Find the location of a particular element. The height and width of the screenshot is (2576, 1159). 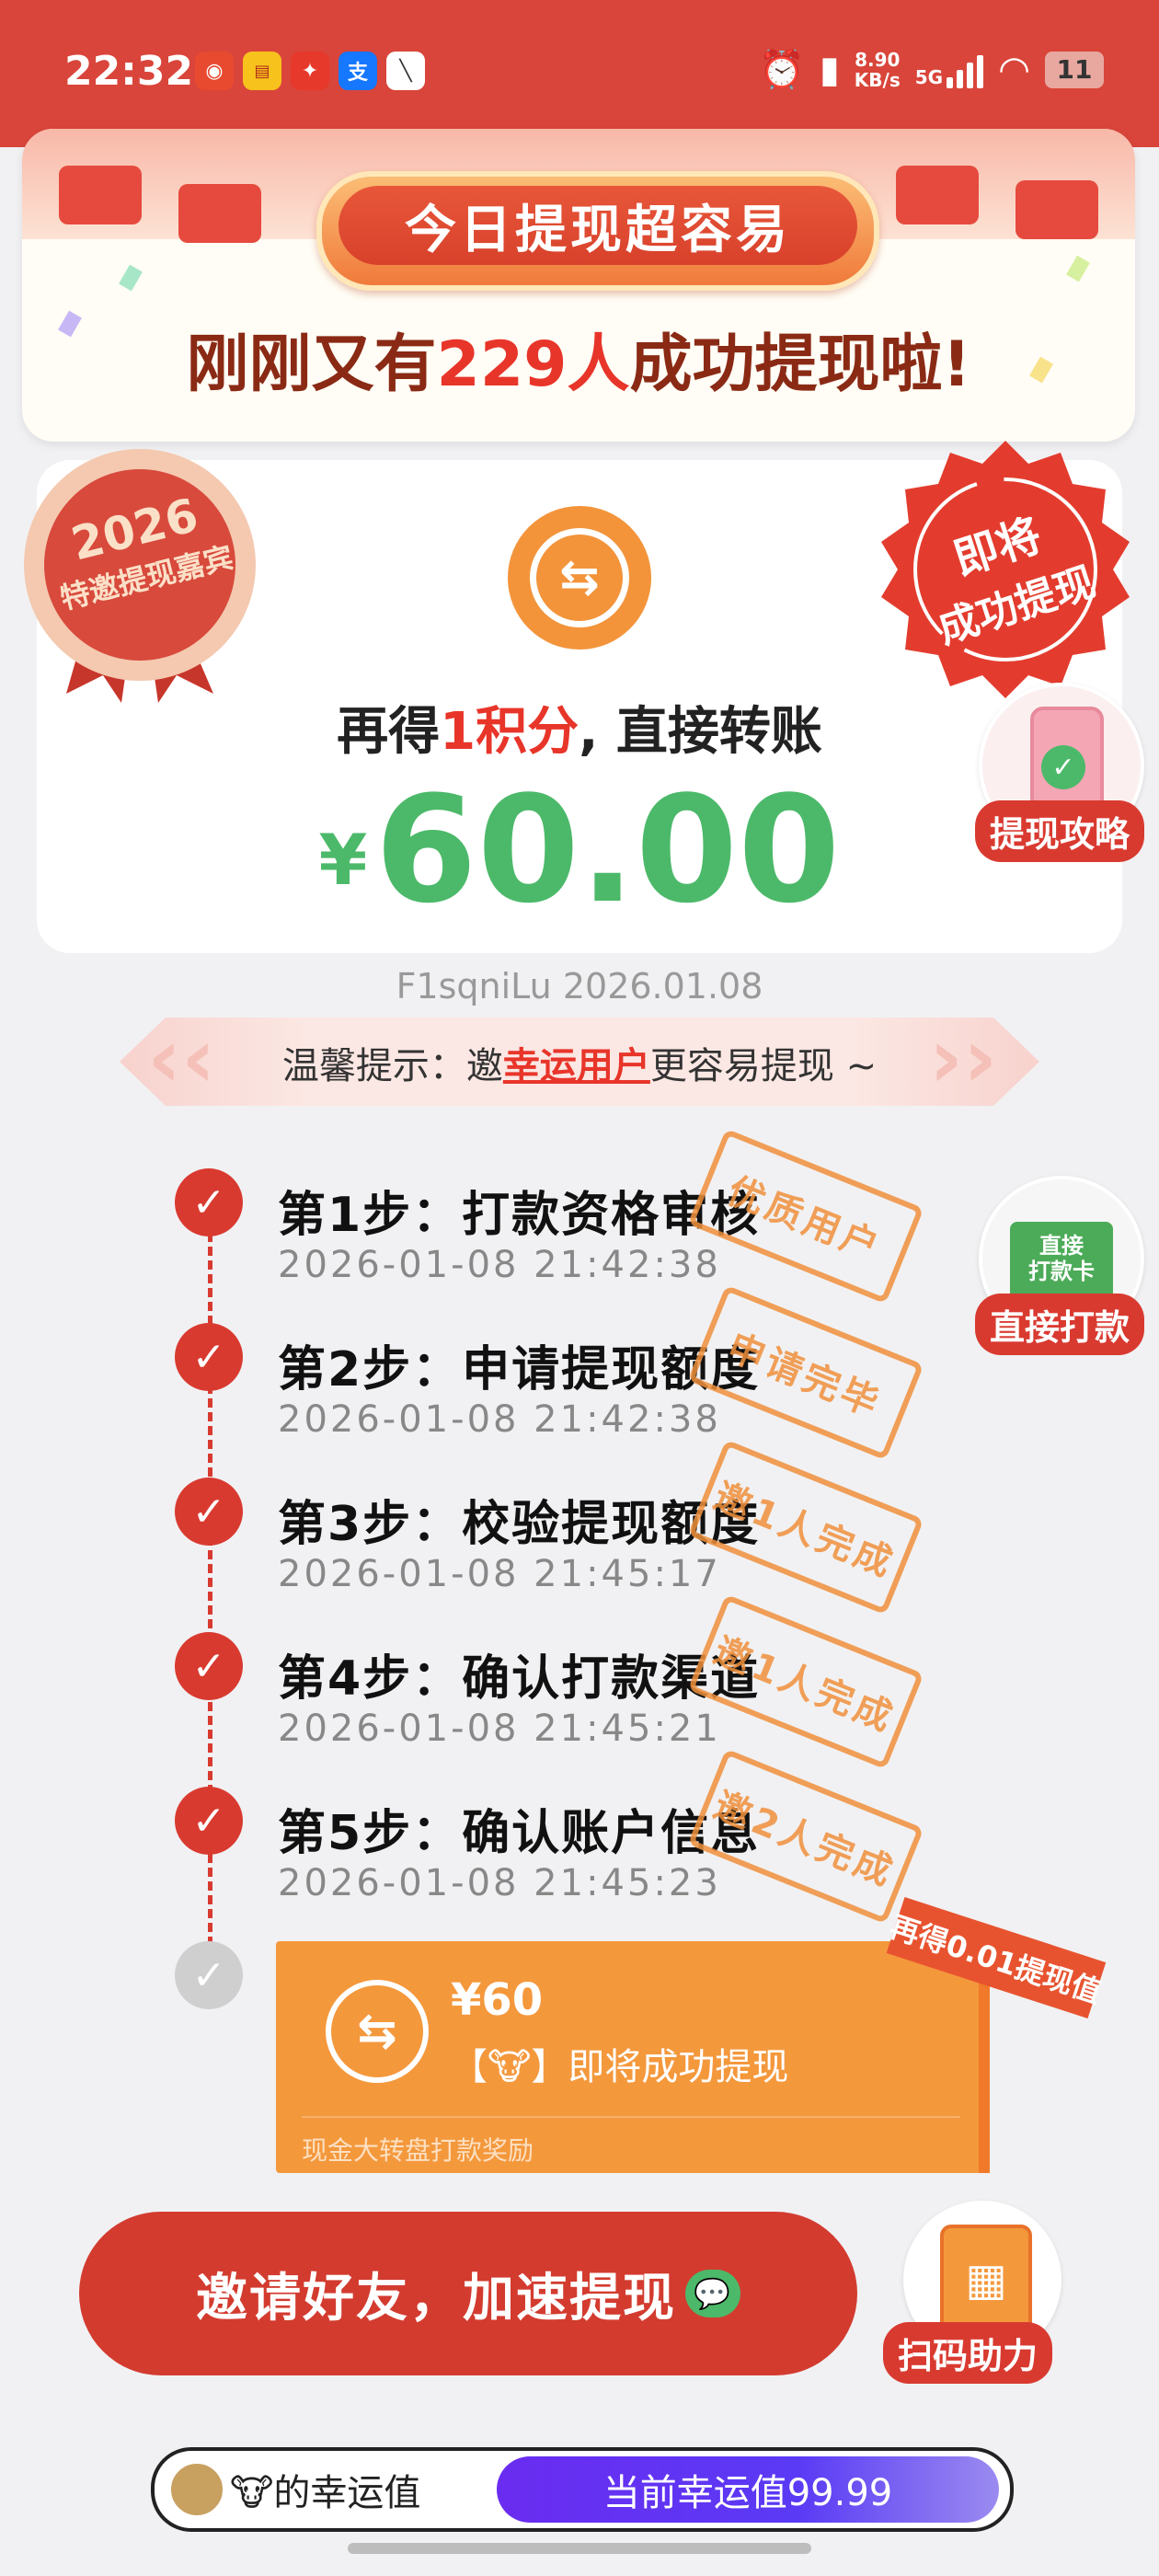

step-1-title: 第1步：打款资格审核 is located at coordinates (519, 1215).